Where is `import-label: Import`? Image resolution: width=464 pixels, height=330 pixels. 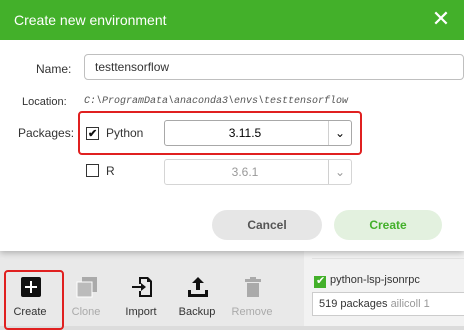
import-label: Import is located at coordinates (141, 312).